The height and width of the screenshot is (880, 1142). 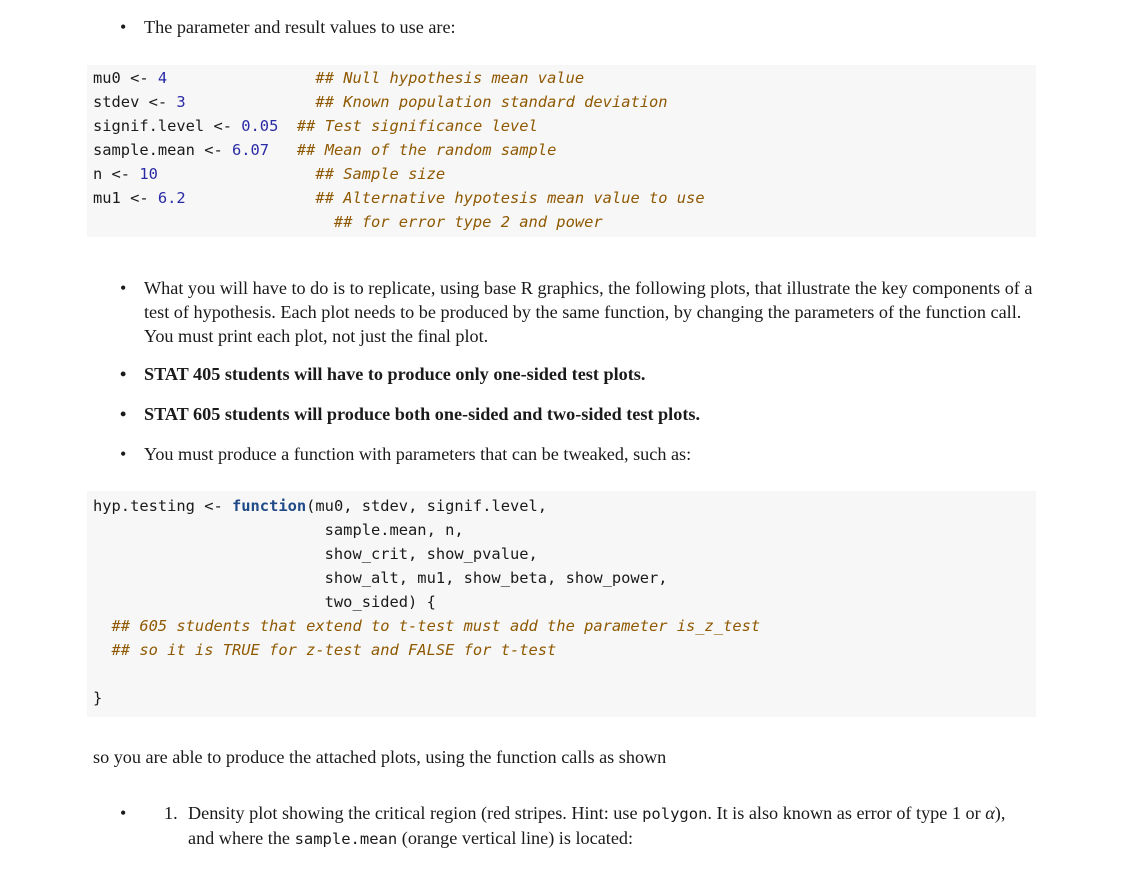 What do you see at coordinates (260, 126) in the screenshot?
I see `code-value: 0.05` at bounding box center [260, 126].